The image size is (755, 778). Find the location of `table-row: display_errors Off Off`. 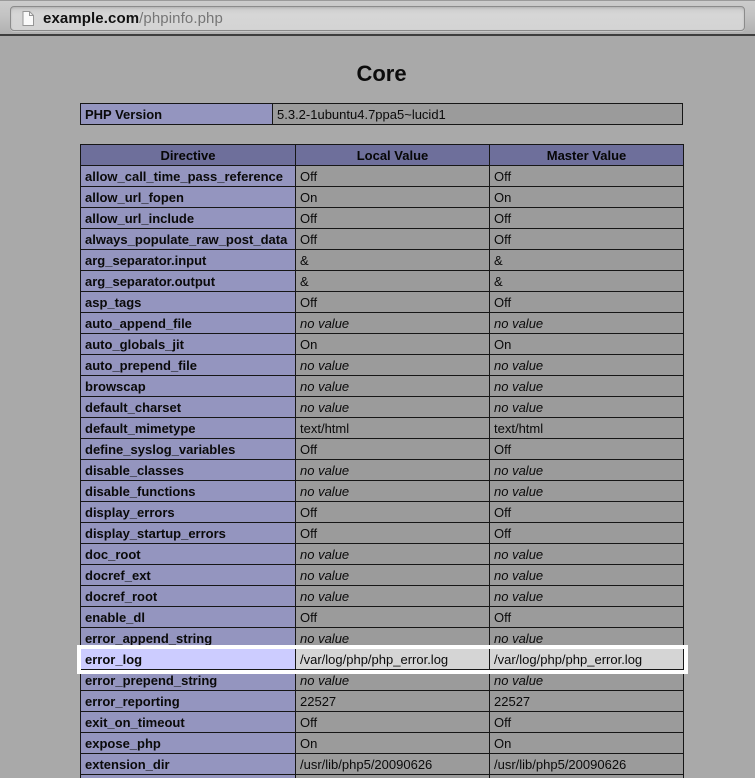

table-row: display_errors Off Off is located at coordinates (382, 512).